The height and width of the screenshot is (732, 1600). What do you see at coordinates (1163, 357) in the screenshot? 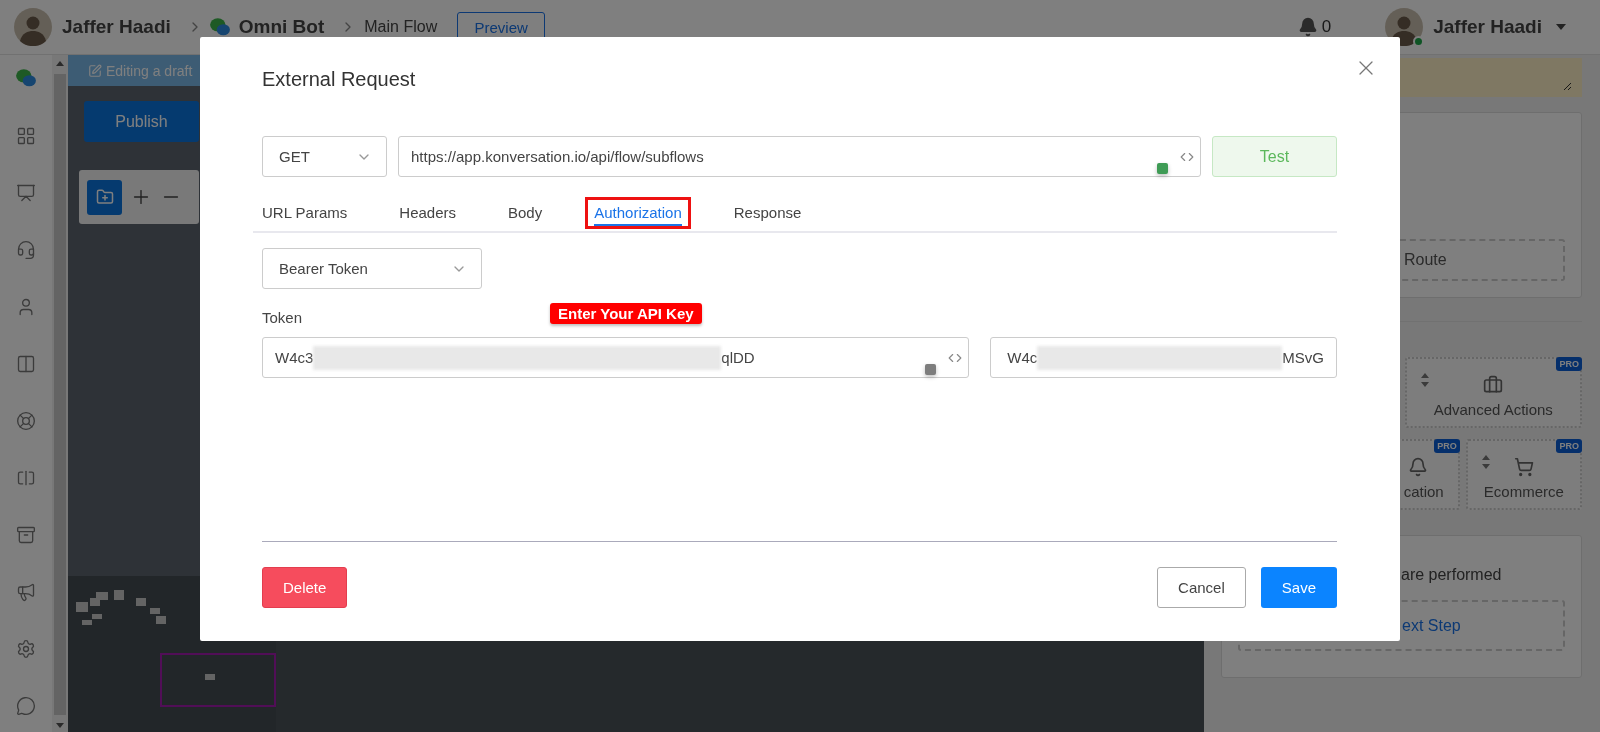
I see `token-preview-field: W4c MSvG` at bounding box center [1163, 357].